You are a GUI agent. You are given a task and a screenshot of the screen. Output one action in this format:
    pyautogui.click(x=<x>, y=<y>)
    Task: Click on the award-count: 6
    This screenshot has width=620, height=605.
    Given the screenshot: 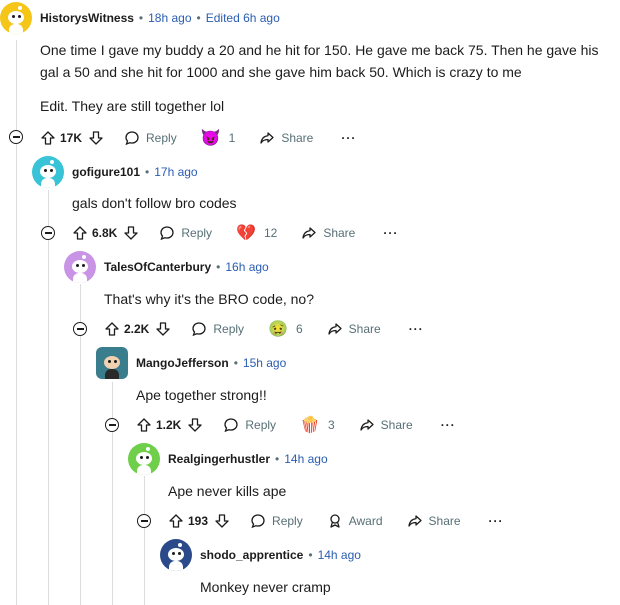 What is the action you would take?
    pyautogui.click(x=299, y=329)
    